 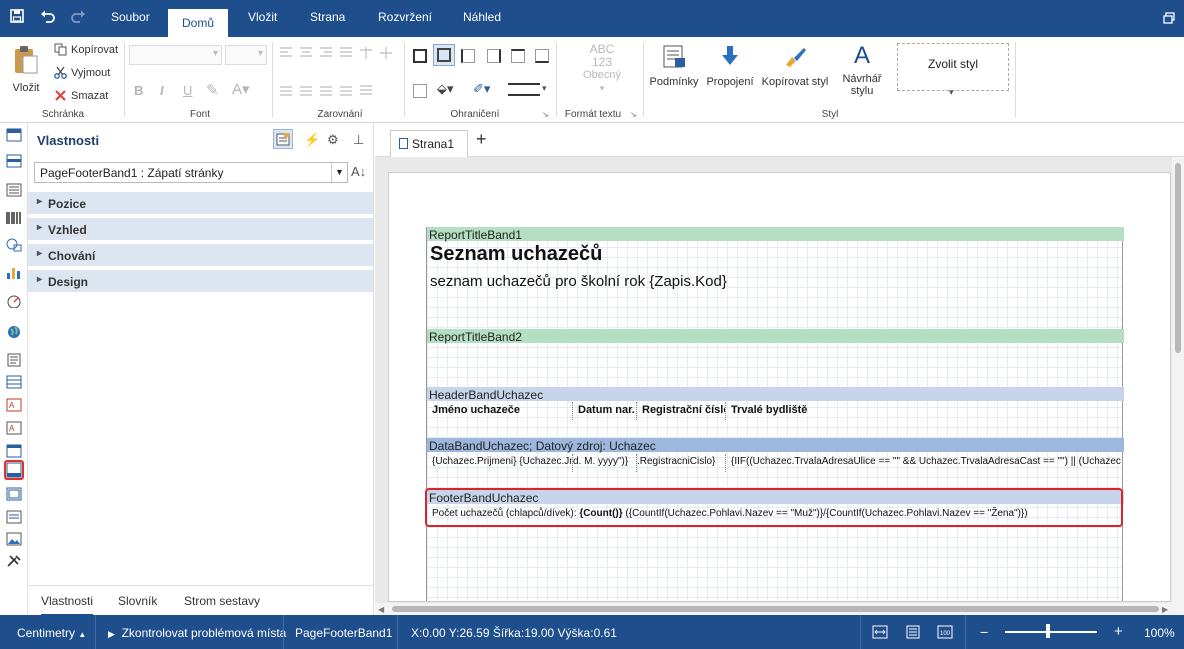 I want to click on horizontal-scroll-thumb, so click(x=775, y=609).